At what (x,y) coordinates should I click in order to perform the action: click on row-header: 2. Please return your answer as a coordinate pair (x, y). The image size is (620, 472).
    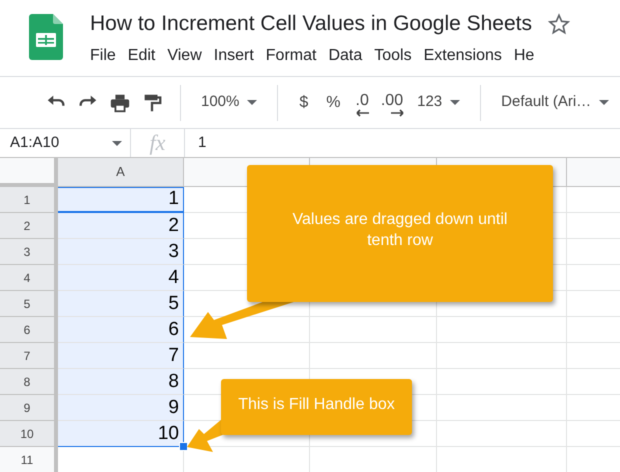
    Looking at the image, I should click on (29, 226).